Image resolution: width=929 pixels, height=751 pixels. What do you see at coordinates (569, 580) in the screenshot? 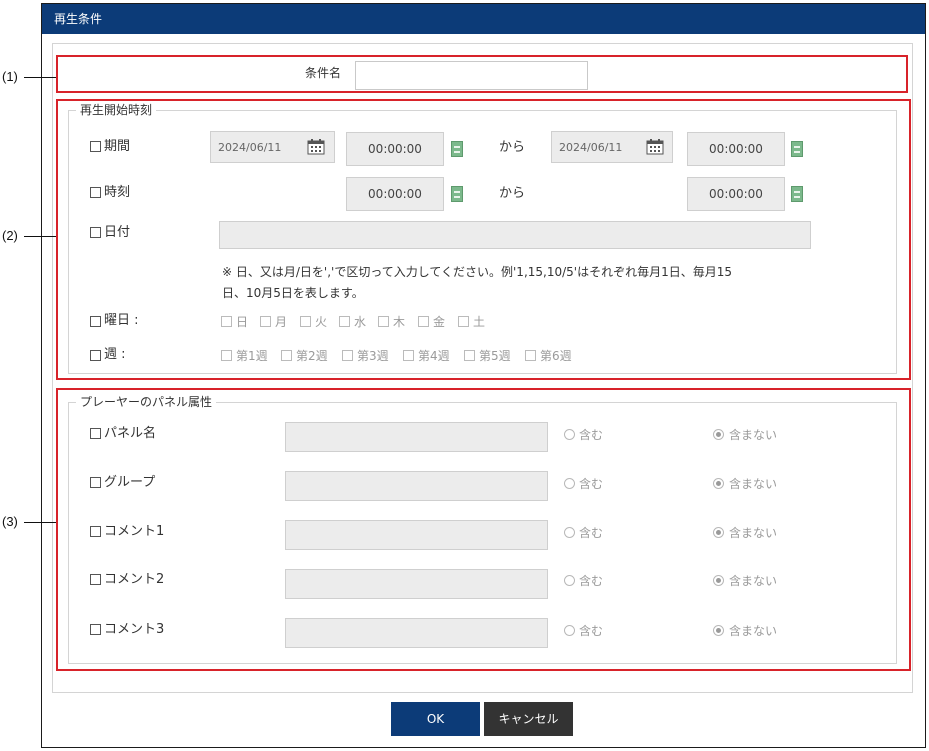
I see `comment2-include-radio` at bounding box center [569, 580].